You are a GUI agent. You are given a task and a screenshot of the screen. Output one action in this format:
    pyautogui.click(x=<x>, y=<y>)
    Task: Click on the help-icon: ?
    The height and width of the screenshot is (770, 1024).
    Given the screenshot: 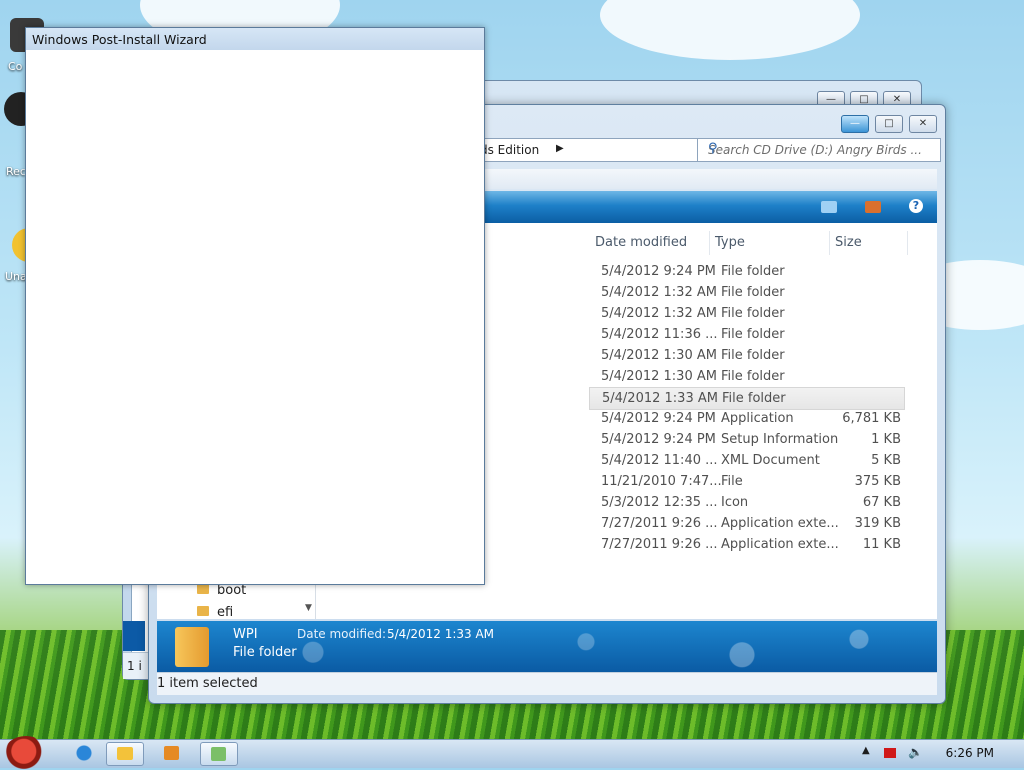 What is the action you would take?
    pyautogui.click(x=916, y=206)
    